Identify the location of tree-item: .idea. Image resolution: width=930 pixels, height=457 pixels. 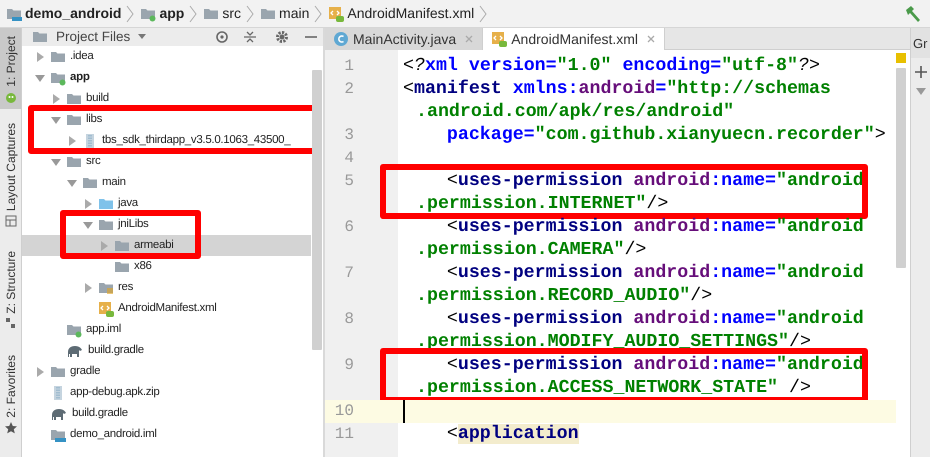
(166, 56).